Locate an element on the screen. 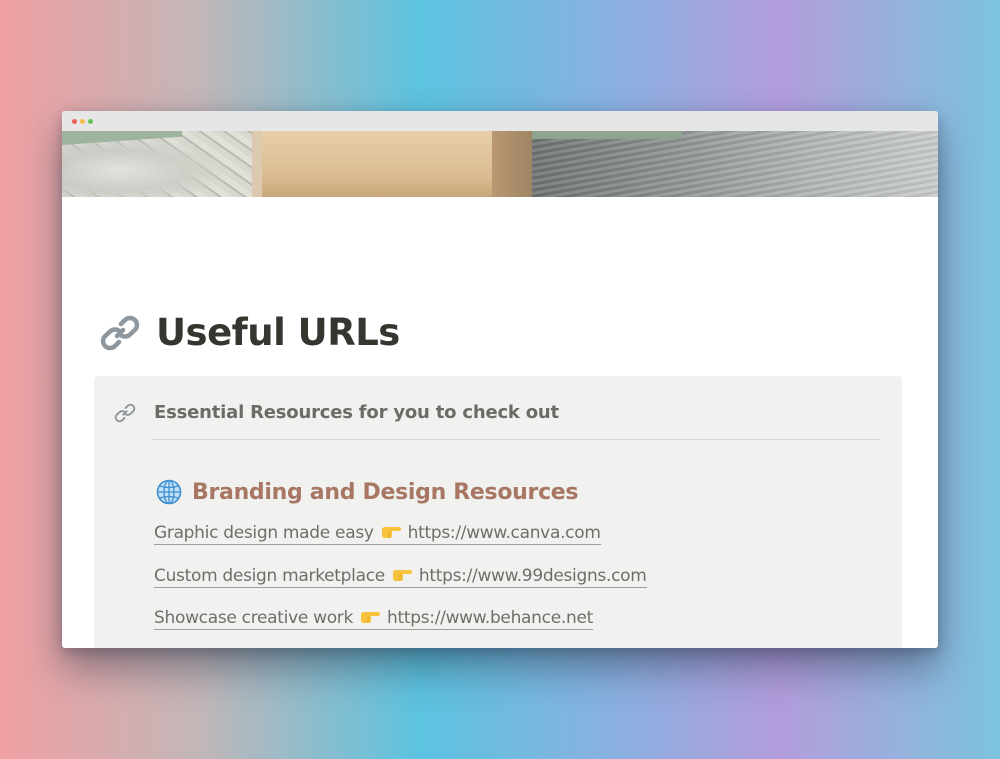 Image resolution: width=1000 pixels, height=759 pixels. divider is located at coordinates (516, 439).